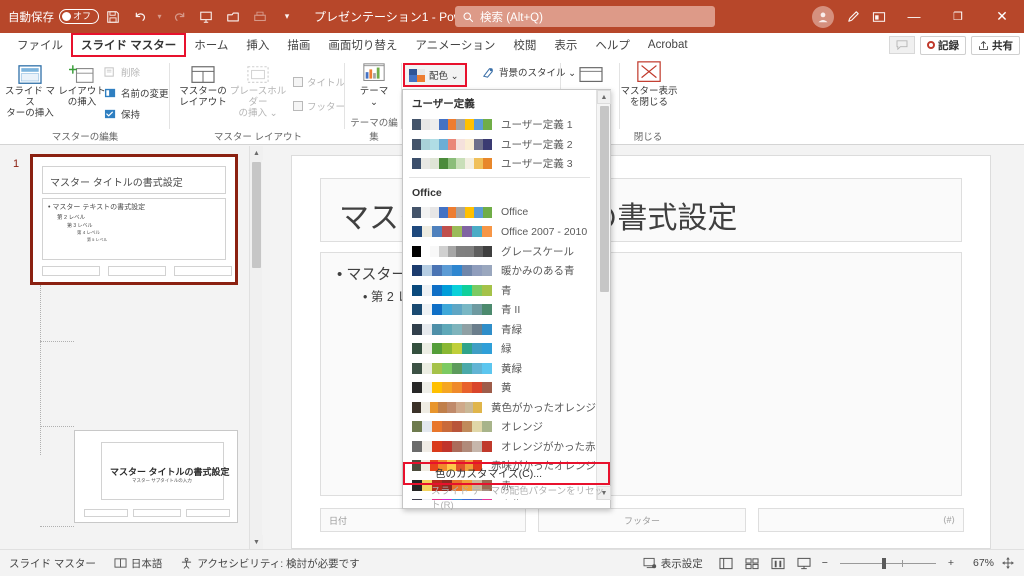 Image resolution: width=1024 pixels, height=576 pixels. What do you see at coordinates (511, 329) in the screenshot?
I see `color-scheme-label: 青緑` at bounding box center [511, 329].